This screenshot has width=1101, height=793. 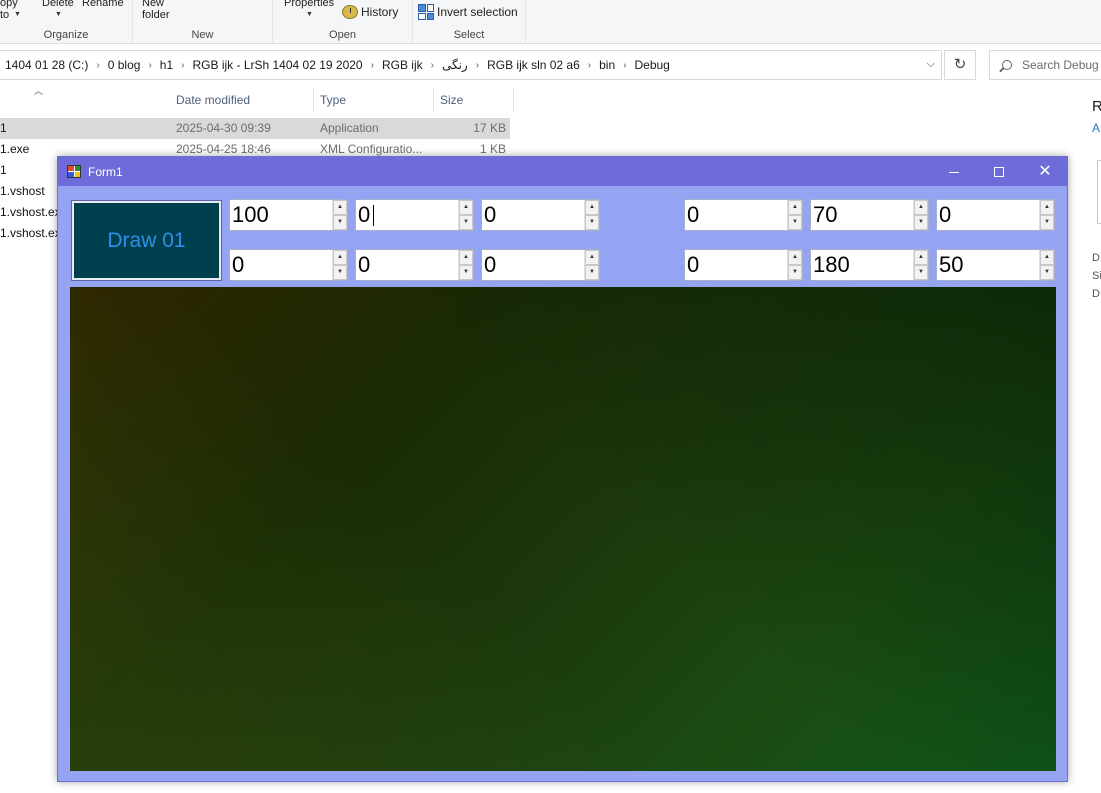 I want to click on breadcrumb-debug: Debug, so click(x=651, y=65).